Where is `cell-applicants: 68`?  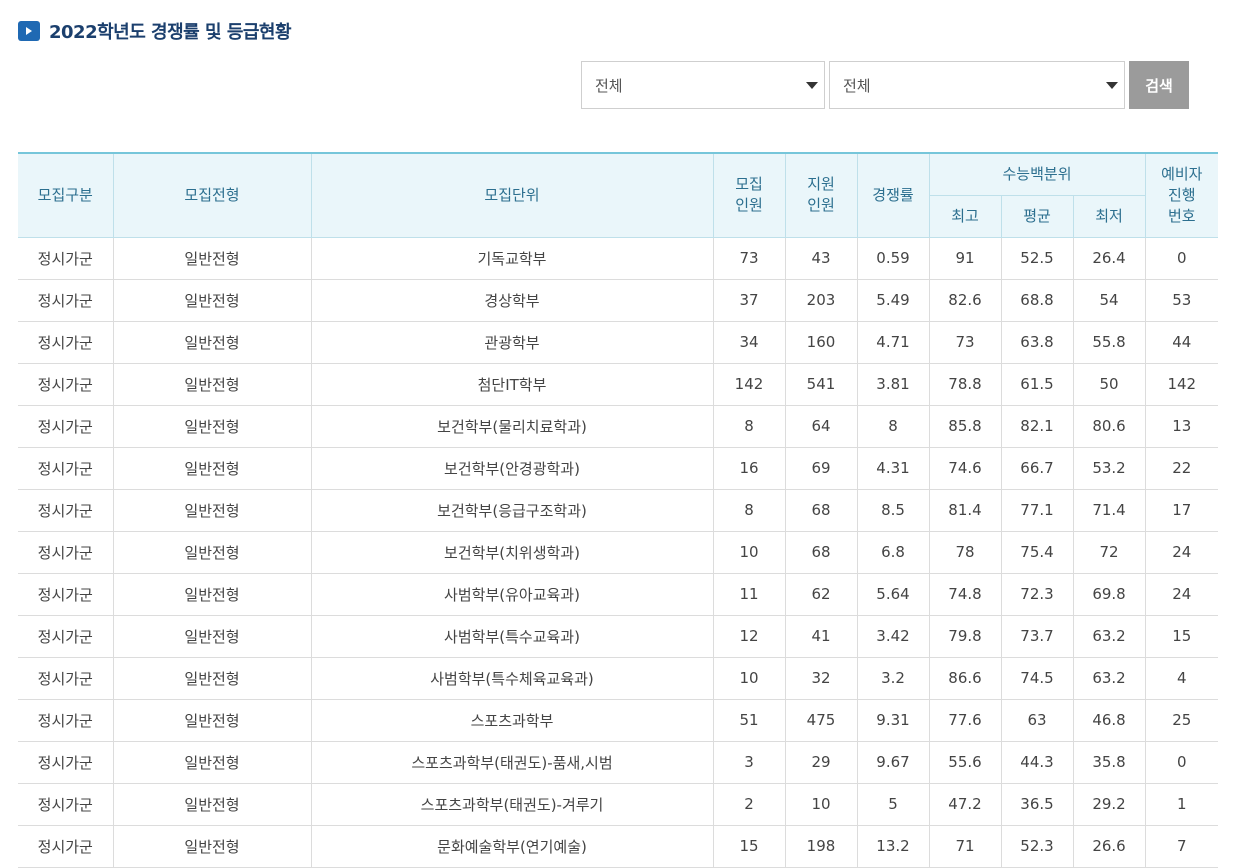
cell-applicants: 68 is located at coordinates (820, 552).